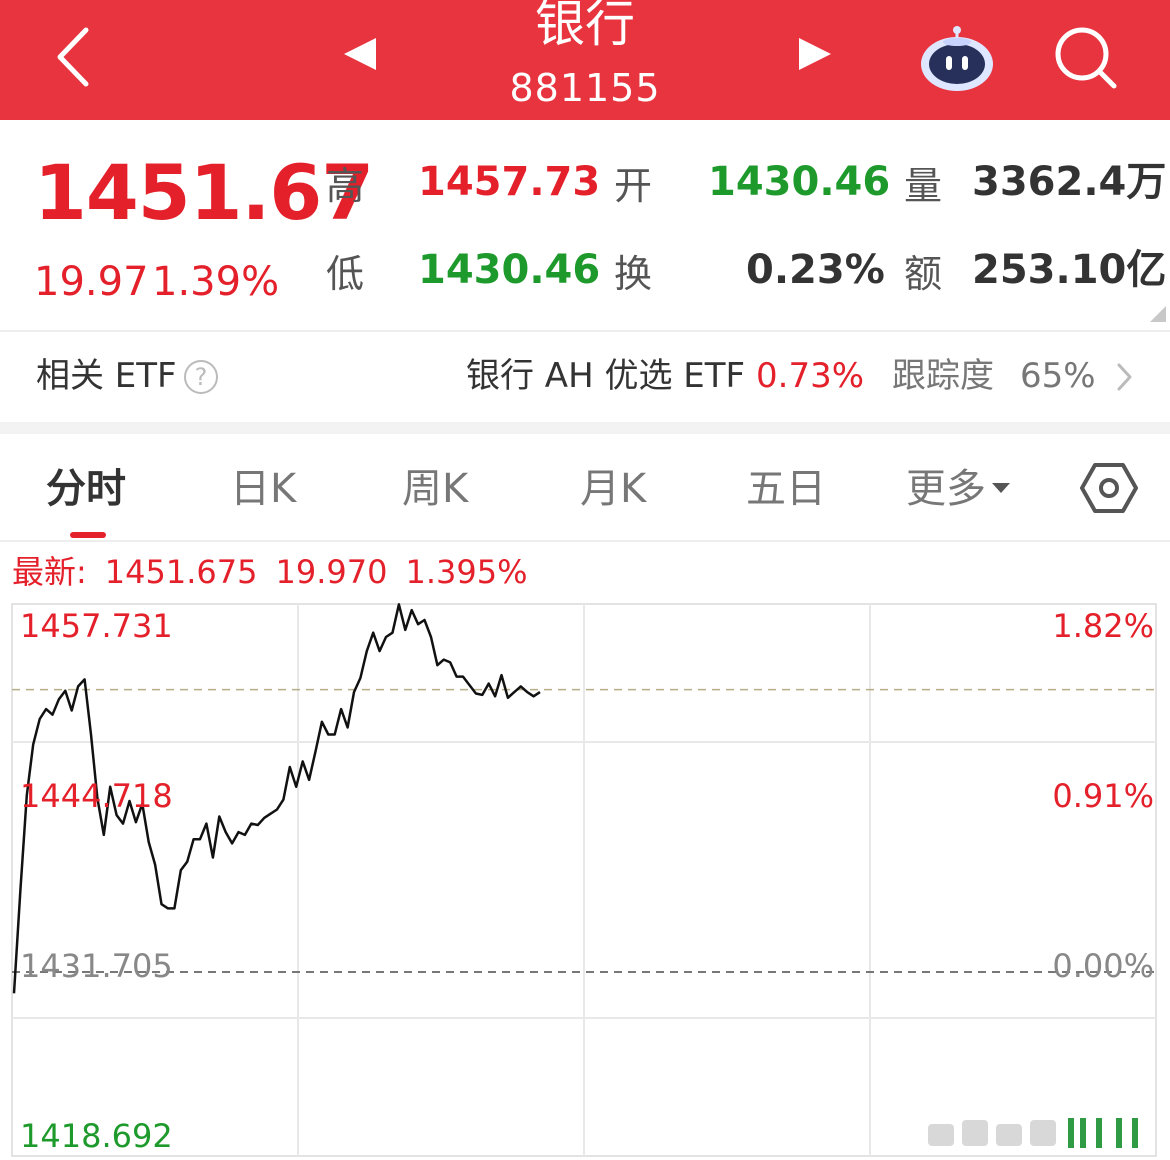 The image size is (1170, 1160). I want to click on latest-change-percent: 1.395%, so click(466, 572).